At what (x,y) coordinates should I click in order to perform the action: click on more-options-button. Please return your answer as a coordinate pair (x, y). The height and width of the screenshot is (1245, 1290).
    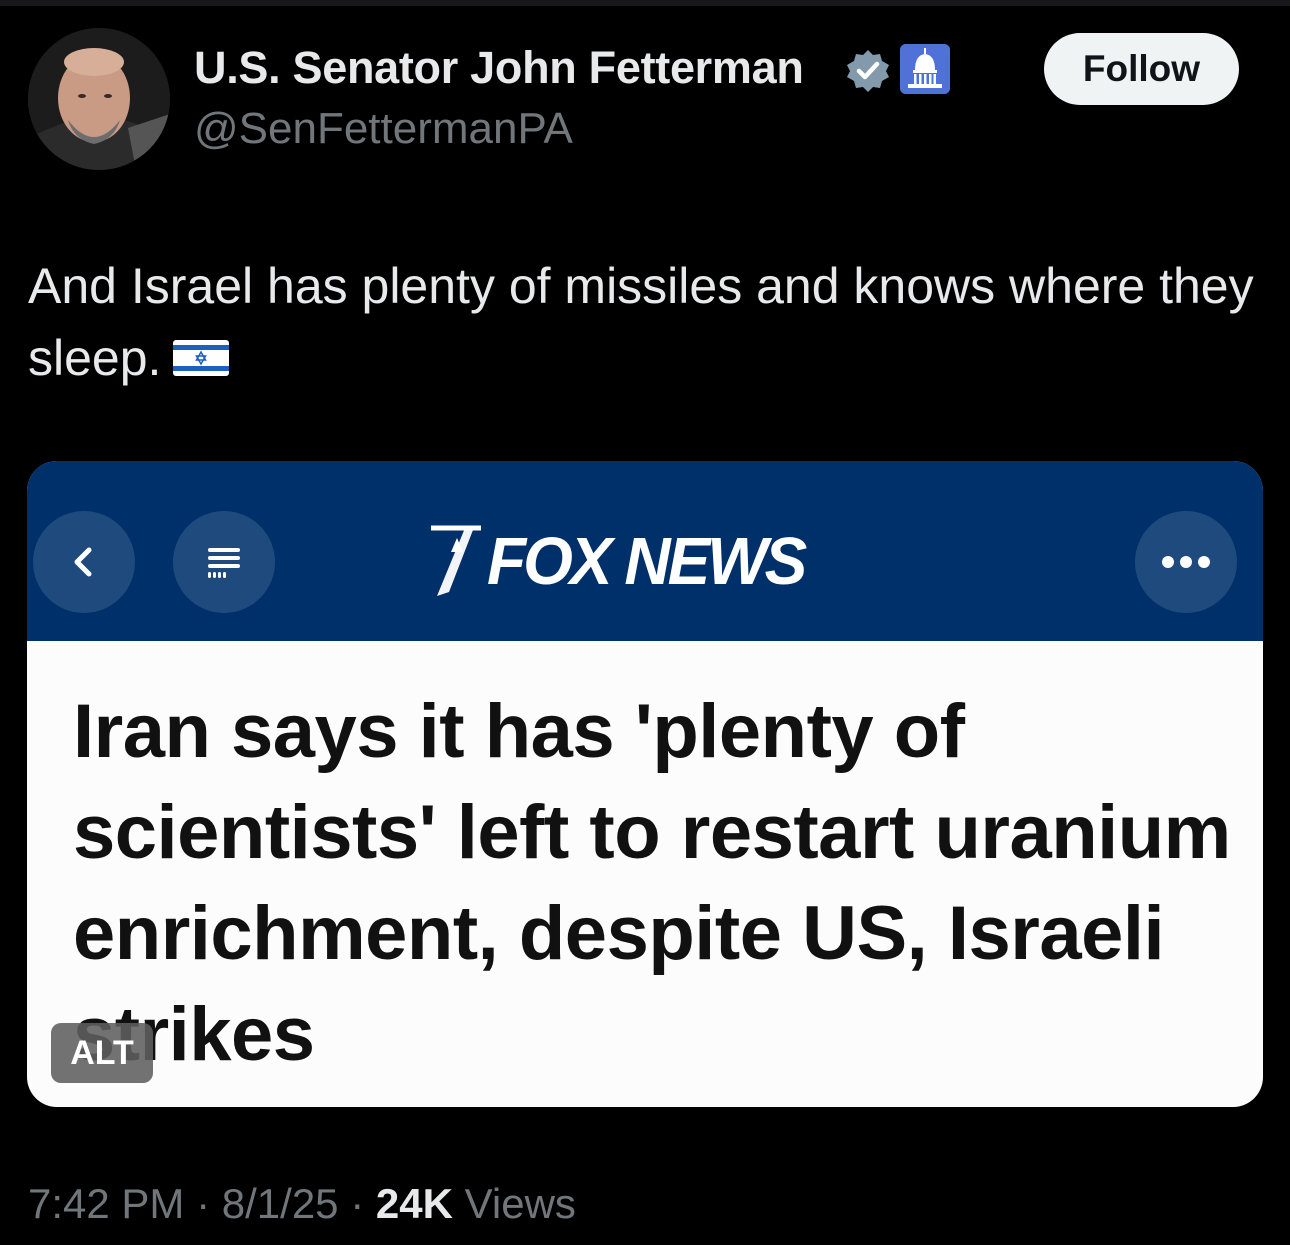
    Looking at the image, I should click on (1186, 562).